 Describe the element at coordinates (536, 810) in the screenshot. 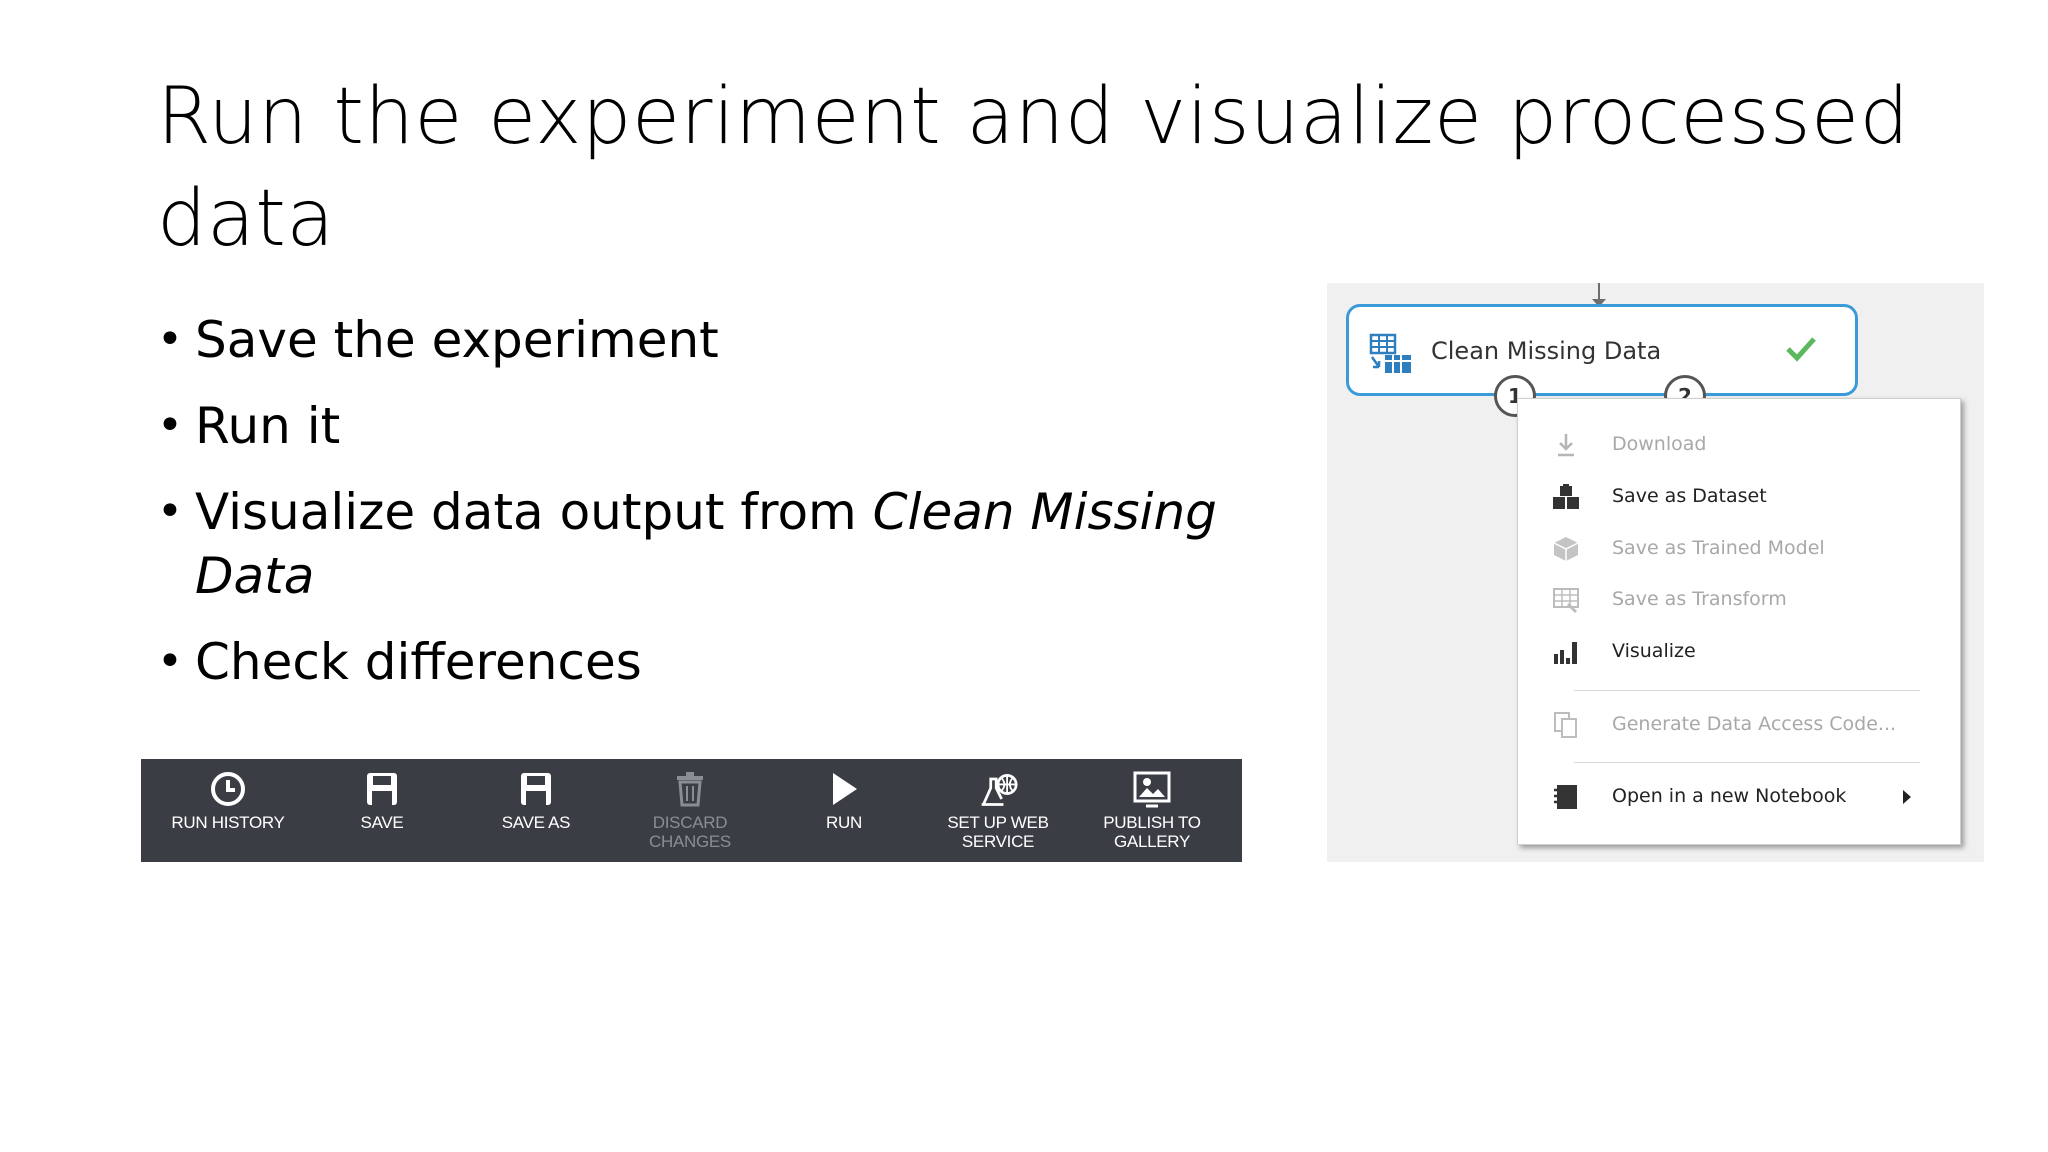

I see `save-as-button: SAVE AS` at that location.